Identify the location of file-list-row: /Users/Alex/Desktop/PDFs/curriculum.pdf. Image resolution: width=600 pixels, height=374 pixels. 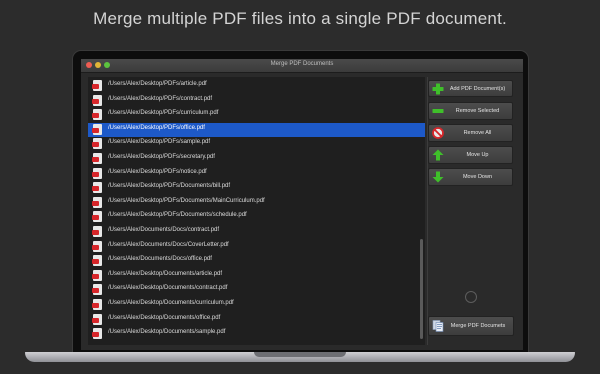
(256, 115).